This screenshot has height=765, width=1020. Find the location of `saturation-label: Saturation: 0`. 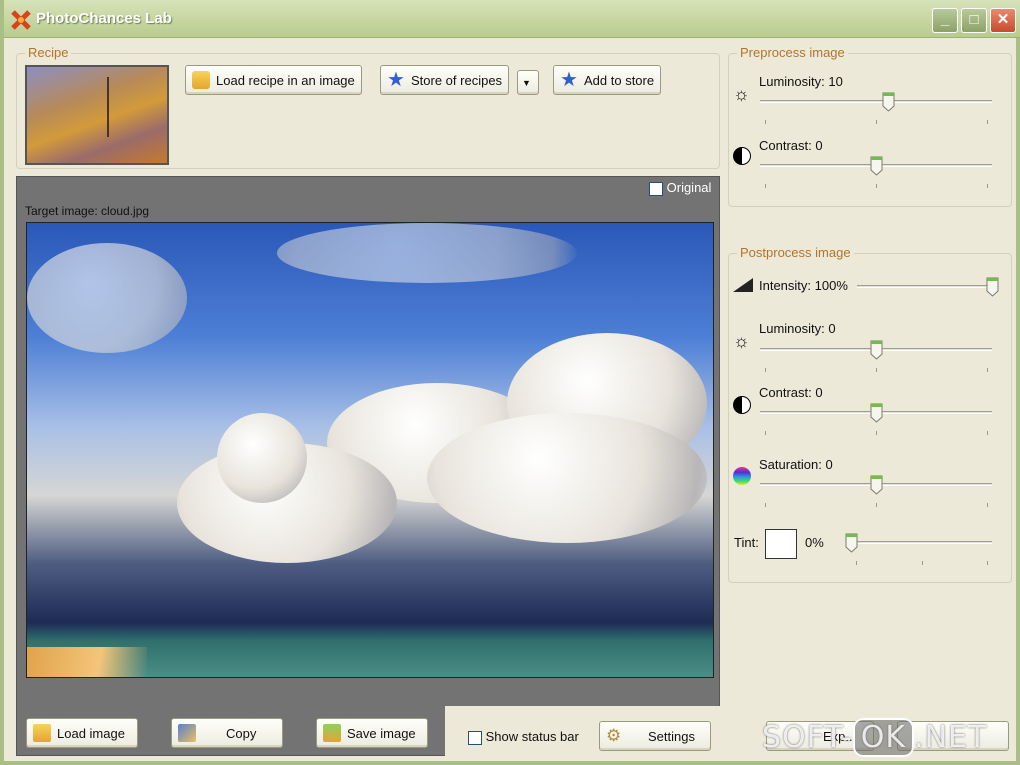

saturation-label: Saturation: 0 is located at coordinates (796, 464).